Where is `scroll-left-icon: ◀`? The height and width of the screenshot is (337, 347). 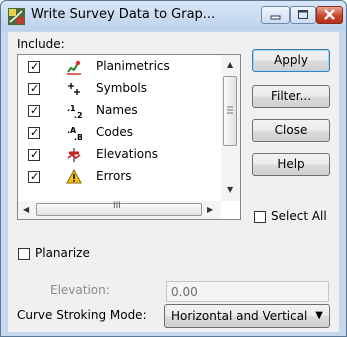 scroll-left-icon: ◀ is located at coordinates (26, 209).